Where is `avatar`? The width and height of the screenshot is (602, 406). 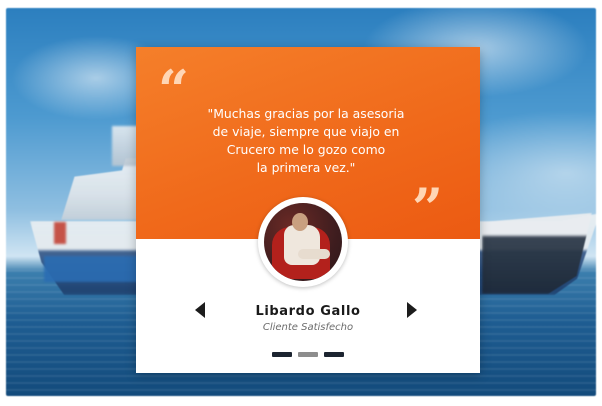
avatar is located at coordinates (303, 242).